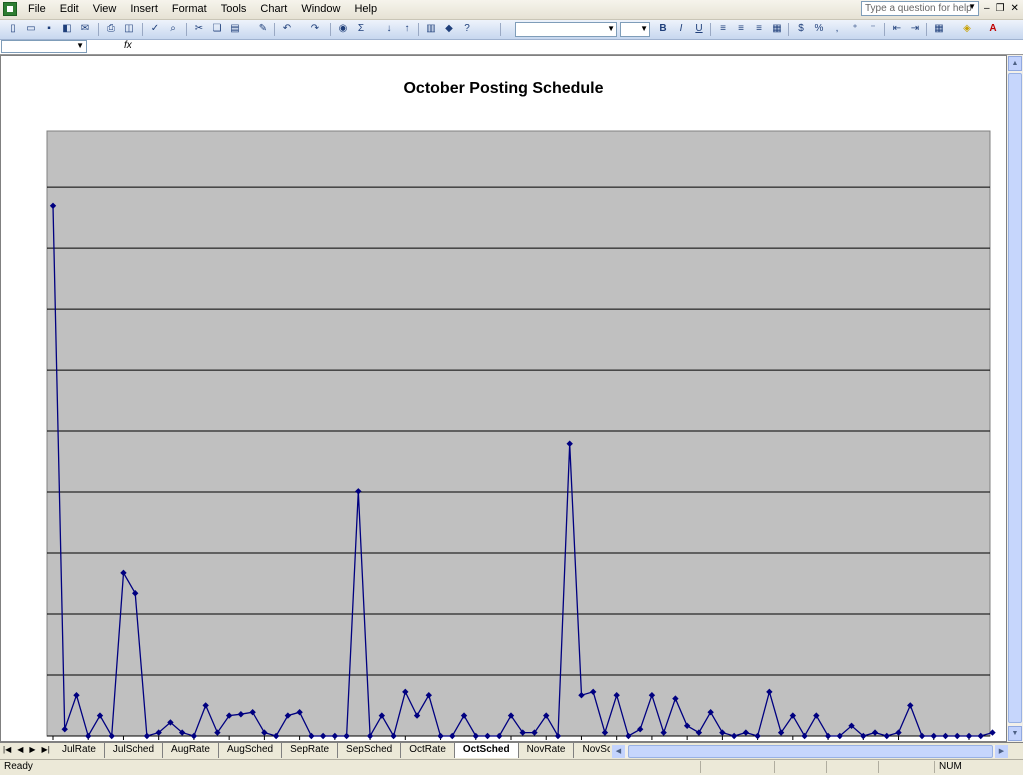  What do you see at coordinates (32, 749) in the screenshot?
I see `next-sheet-icon: ▶` at bounding box center [32, 749].